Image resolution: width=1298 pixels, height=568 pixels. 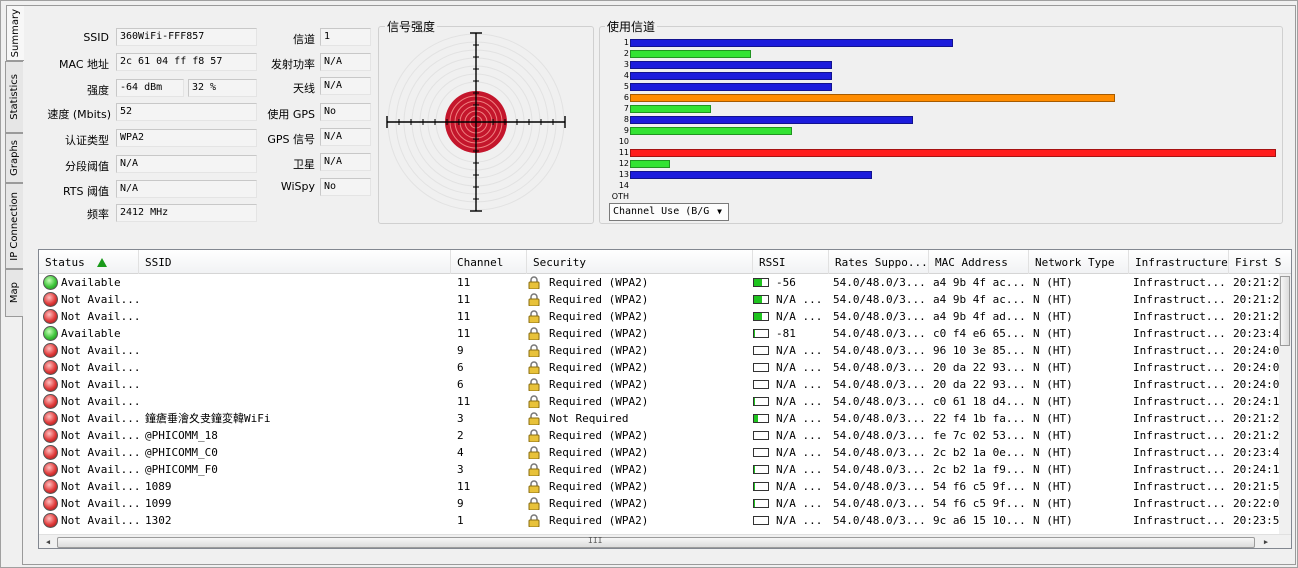 I want to click on cell-ssid: 1089, so click(x=158, y=486).